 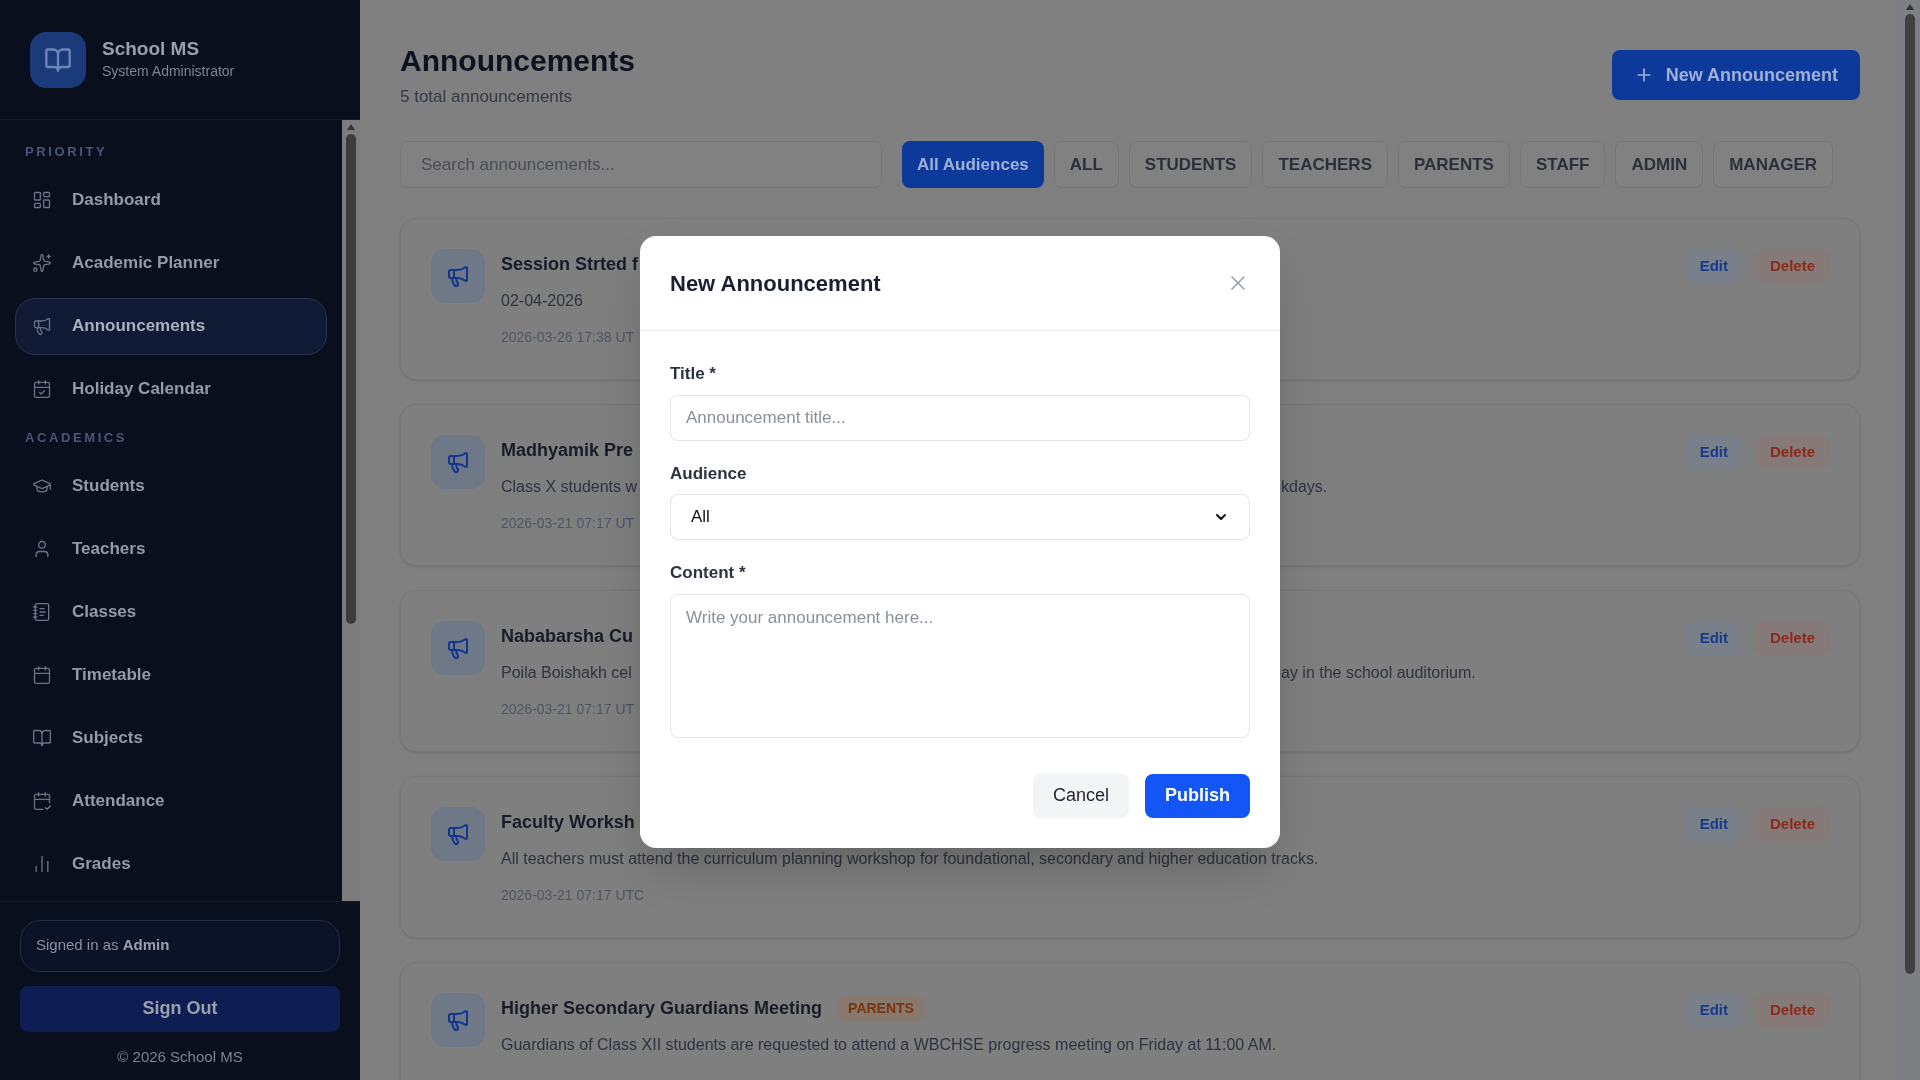 What do you see at coordinates (567, 450) in the screenshot?
I see `announcement-title: Madhyamik Pre` at bounding box center [567, 450].